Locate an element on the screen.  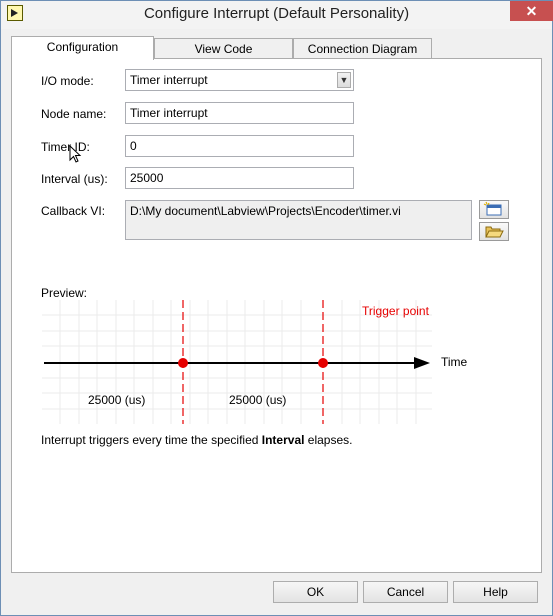
description-bold: Interval is located at coordinates (283, 440).